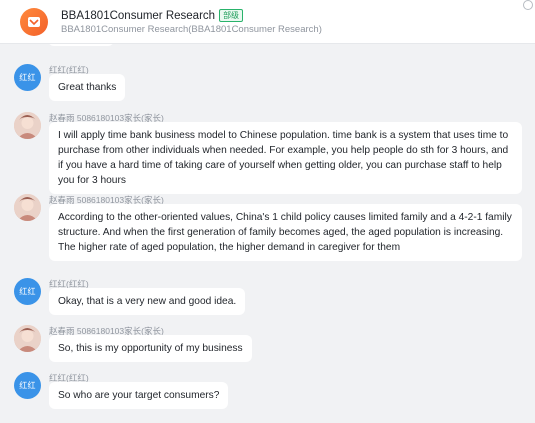 This screenshot has height=423, width=535. I want to click on chat-title: BBA1801Consumer Research 部级, so click(152, 15).